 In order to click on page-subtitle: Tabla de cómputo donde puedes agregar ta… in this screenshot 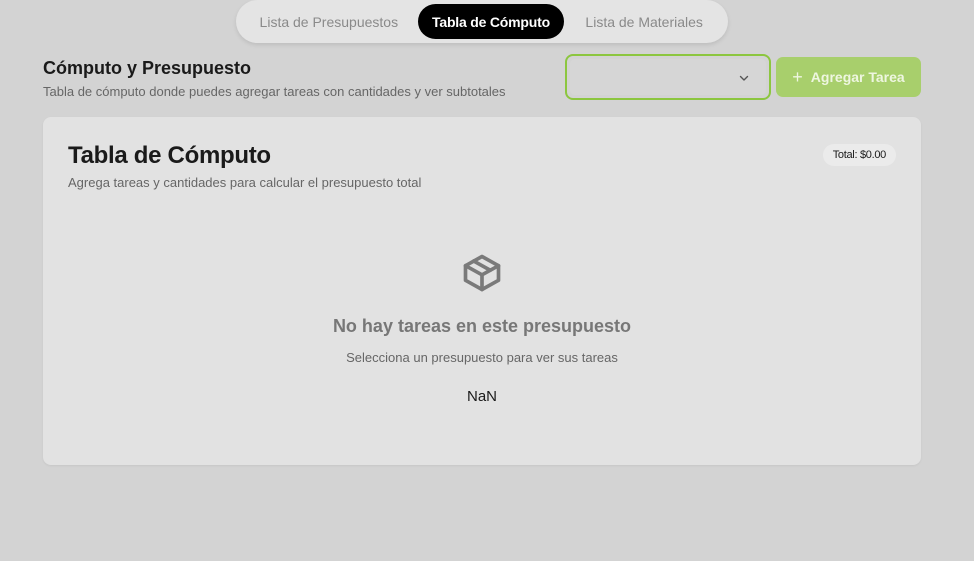, I will do `click(274, 91)`.